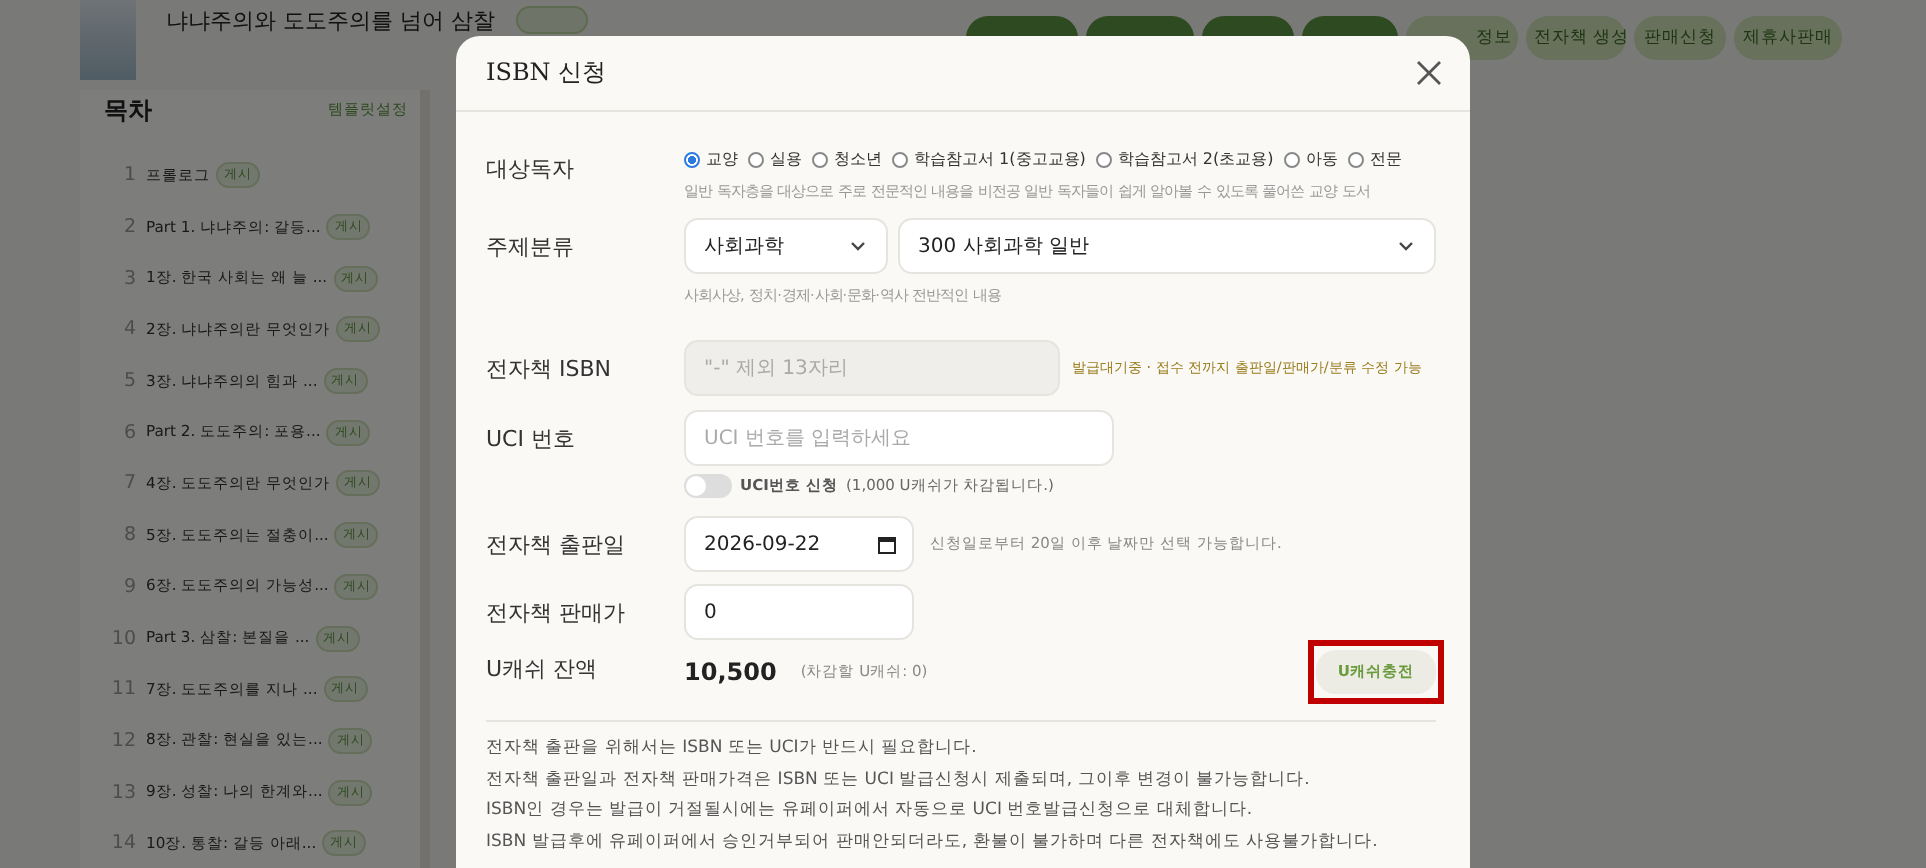 The width and height of the screenshot is (1926, 868). What do you see at coordinates (1000, 159) in the screenshot?
I see `radio-label: 학습참고서 1(중고교용)` at bounding box center [1000, 159].